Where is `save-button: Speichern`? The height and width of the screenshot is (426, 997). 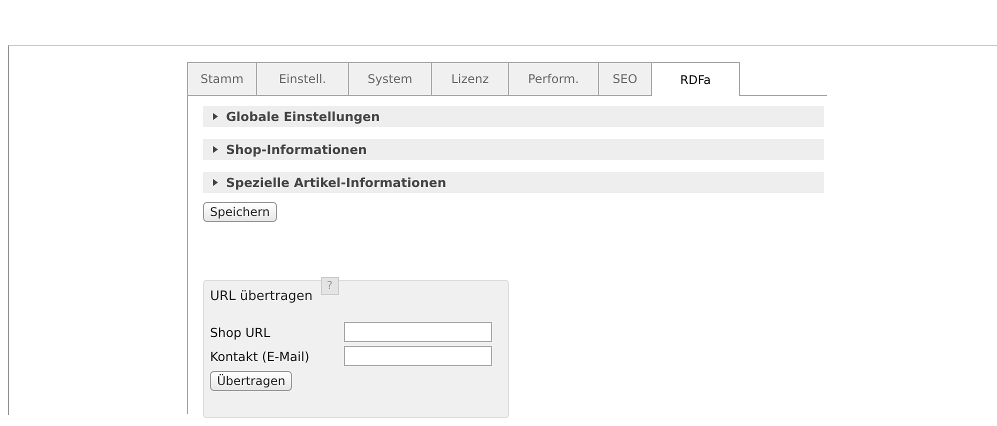 save-button: Speichern is located at coordinates (240, 212).